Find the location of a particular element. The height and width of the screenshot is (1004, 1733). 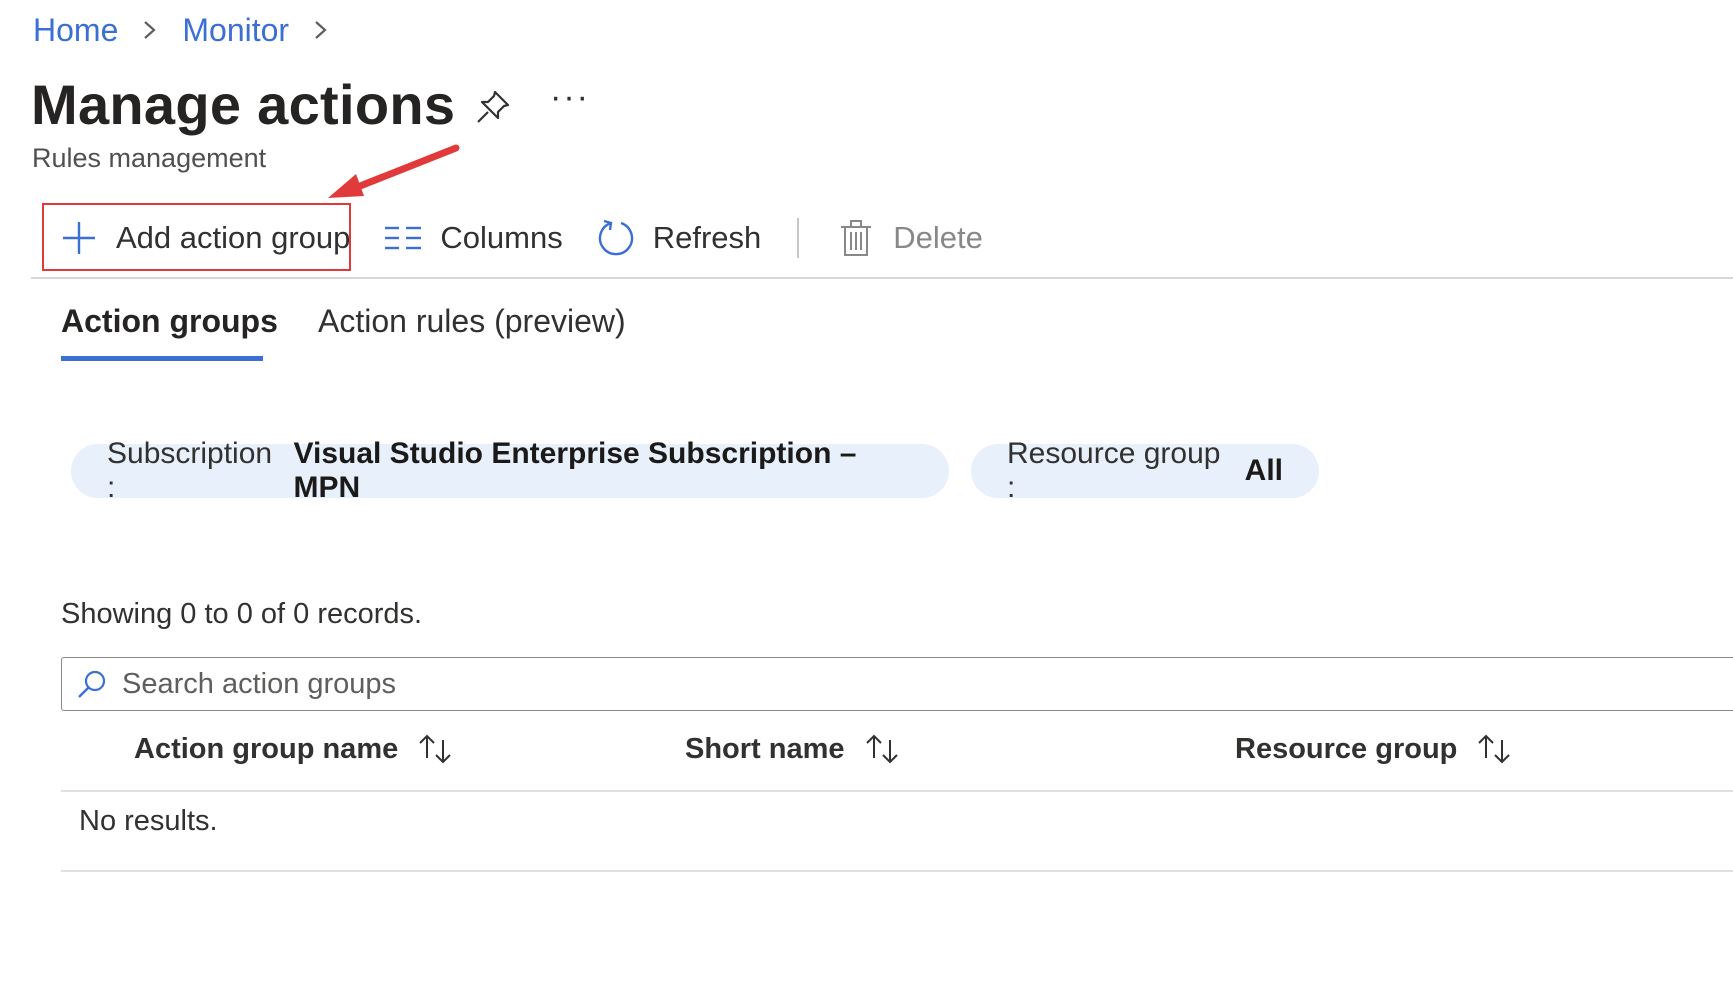

toolbar-divider-line is located at coordinates (882, 278).